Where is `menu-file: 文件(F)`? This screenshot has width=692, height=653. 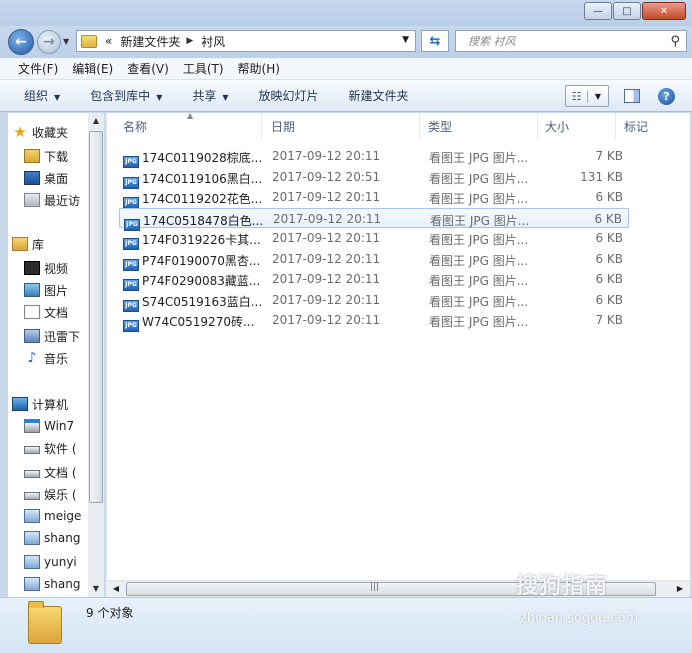
menu-file: 文件(F) is located at coordinates (38, 68).